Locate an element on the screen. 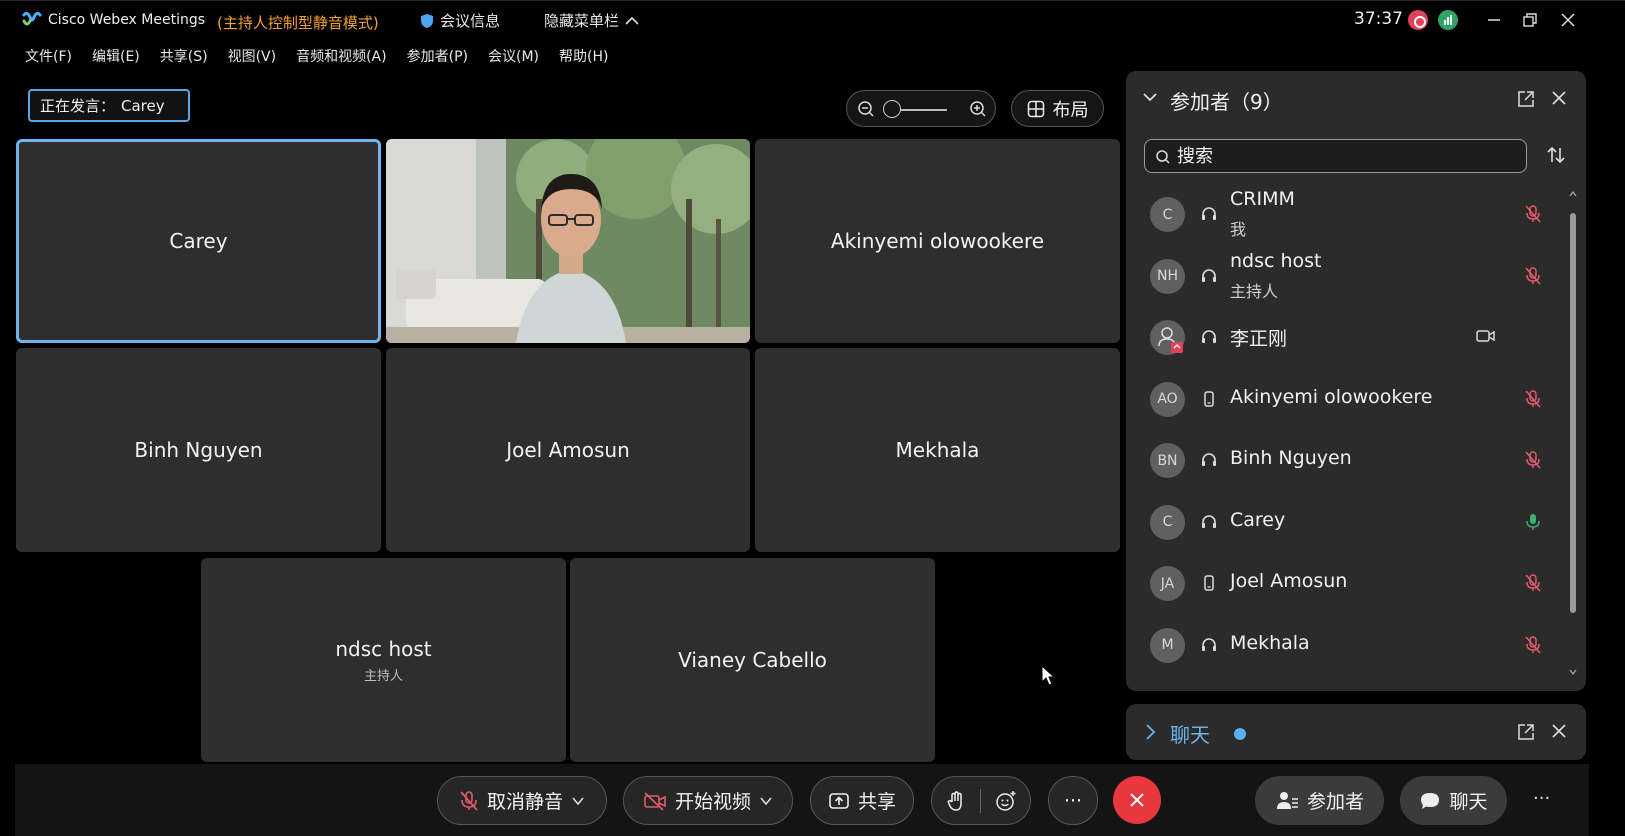  menu-share: 共享(S) is located at coordinates (184, 56).